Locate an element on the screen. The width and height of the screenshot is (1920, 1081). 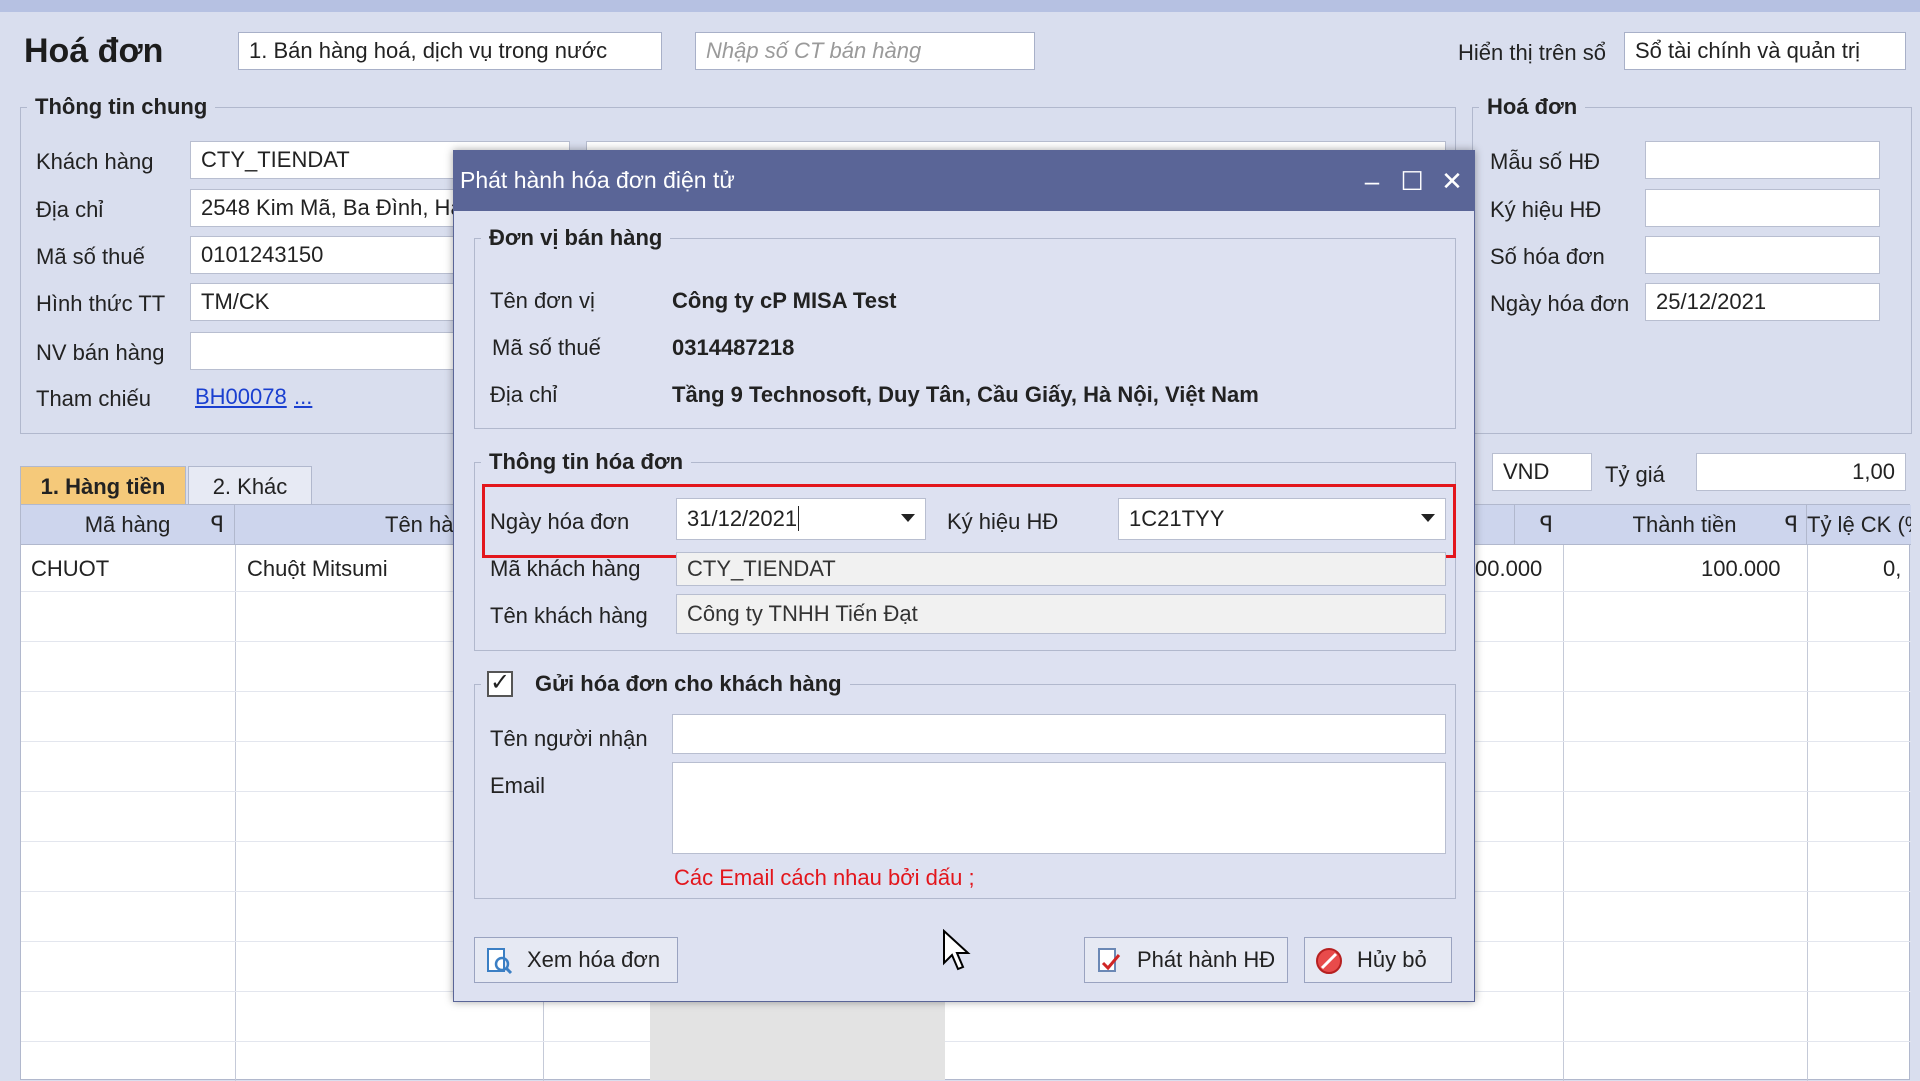
dialog-title: Phát hành hóa đơn điện tử is located at coordinates (597, 180).